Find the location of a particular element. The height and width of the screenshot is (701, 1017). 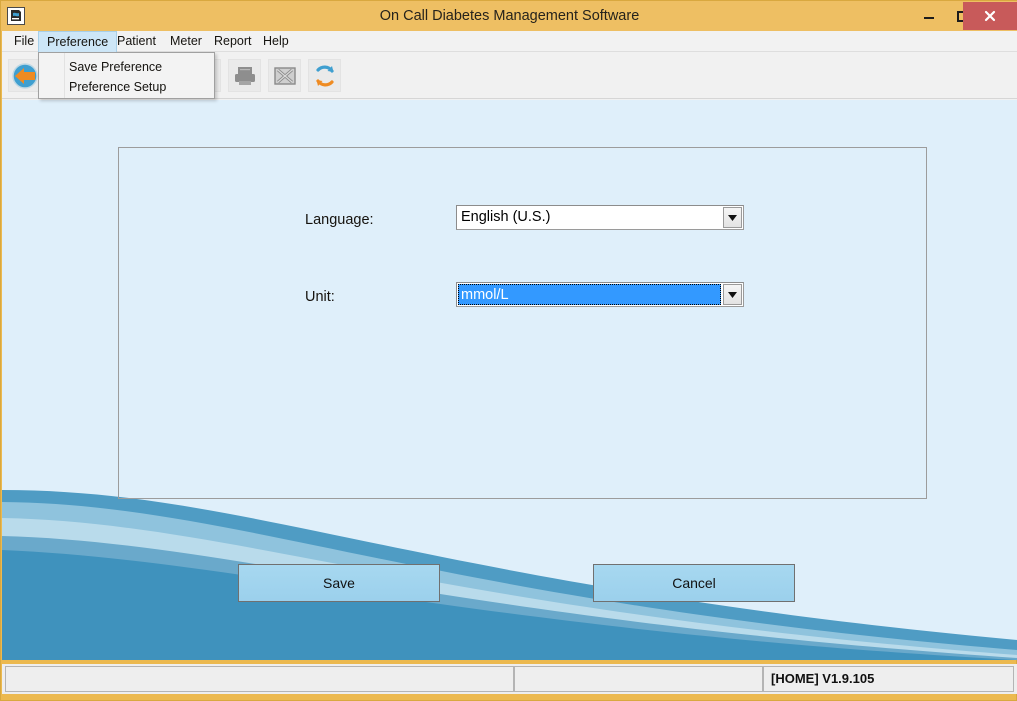

close-button is located at coordinates (990, 16).